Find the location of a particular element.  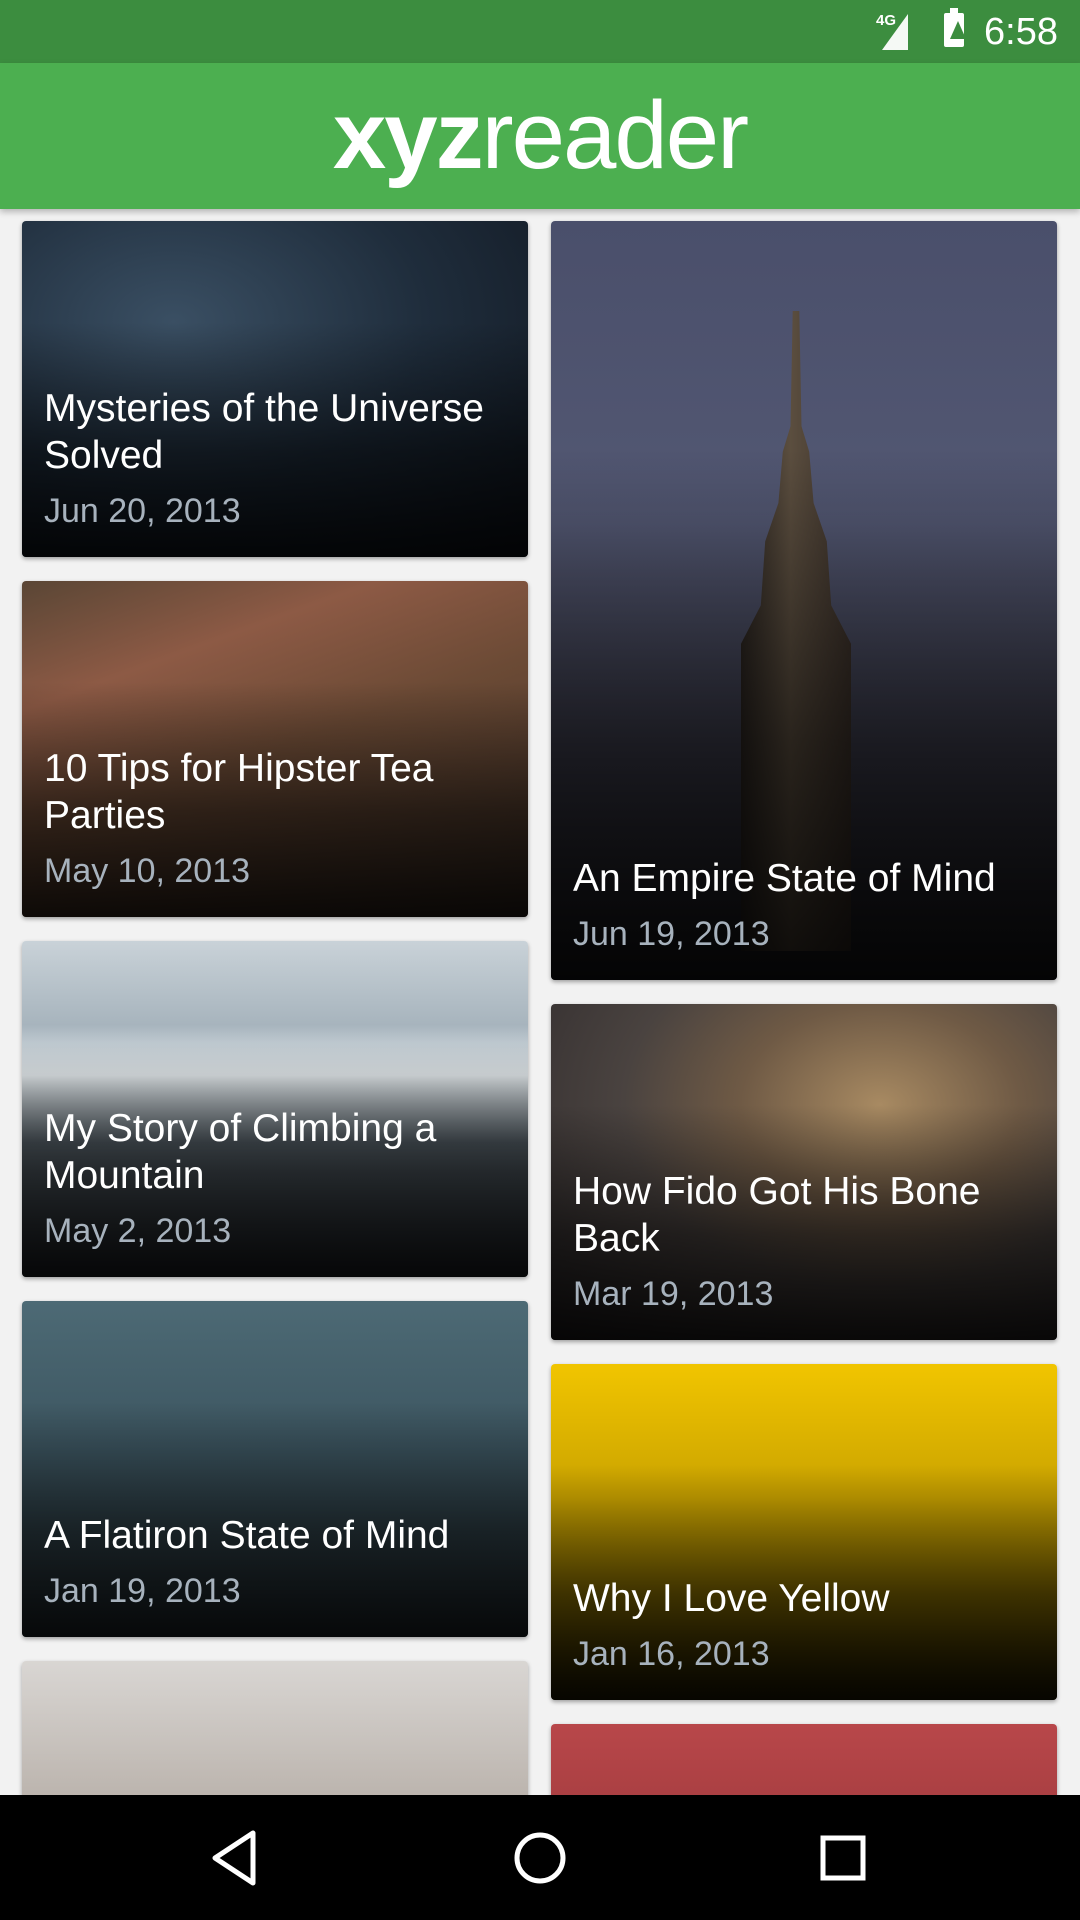

article-title: 10 Tips for Hipster Tea Parties is located at coordinates (239, 792).